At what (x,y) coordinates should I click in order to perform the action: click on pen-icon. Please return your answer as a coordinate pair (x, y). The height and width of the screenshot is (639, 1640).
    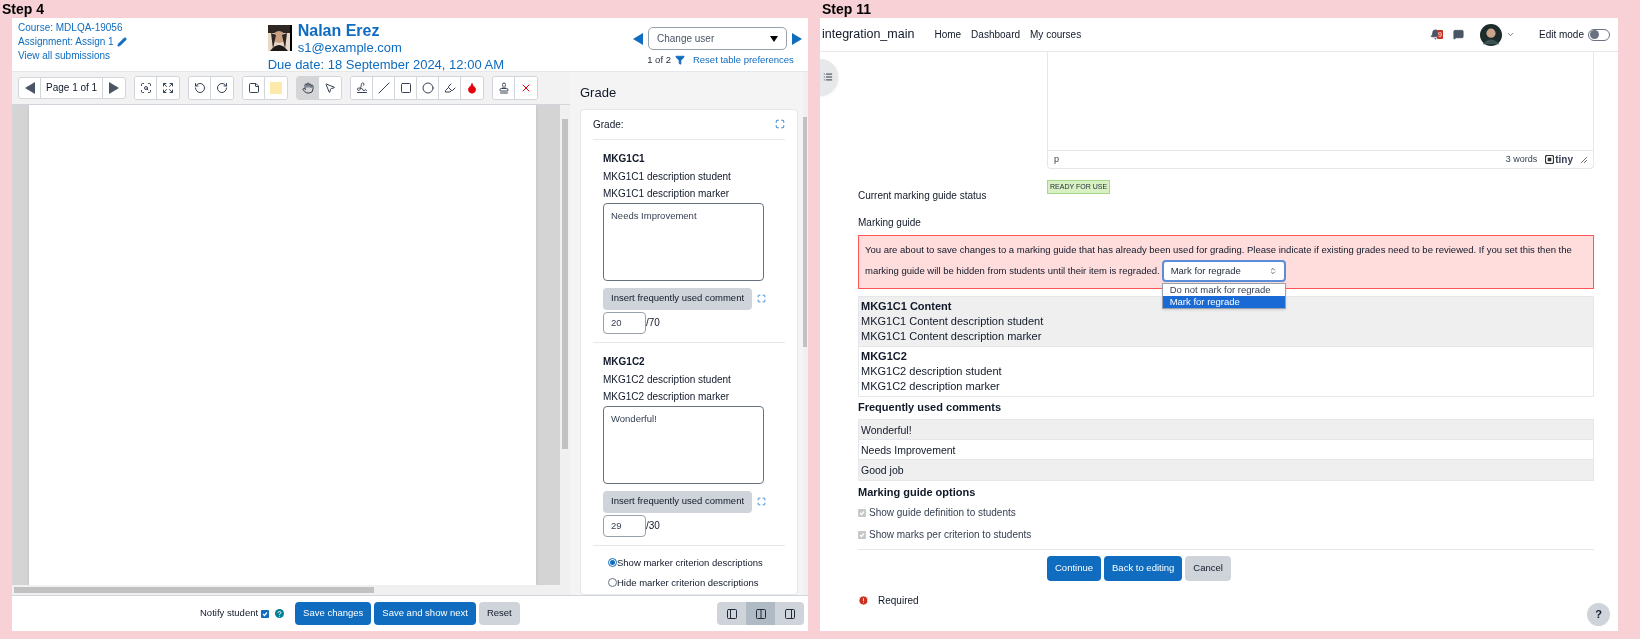
    Looking at the image, I should click on (361, 88).